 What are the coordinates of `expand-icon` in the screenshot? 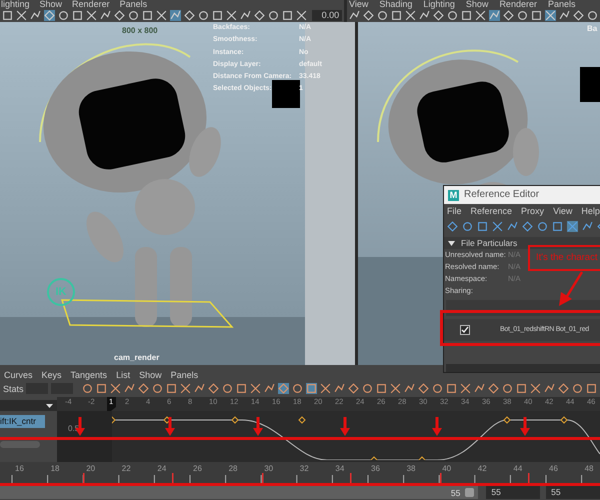 It's located at (451, 243).